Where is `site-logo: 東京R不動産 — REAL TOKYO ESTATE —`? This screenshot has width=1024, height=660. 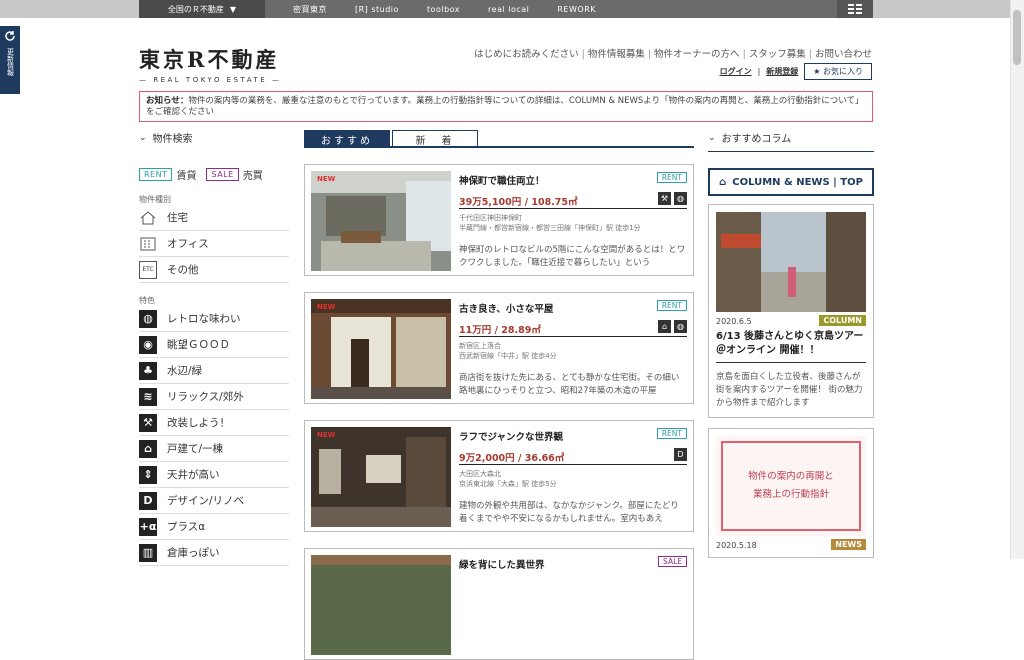 site-logo: 東京R不動産 — REAL TOKYO ESTATE — is located at coordinates (210, 64).